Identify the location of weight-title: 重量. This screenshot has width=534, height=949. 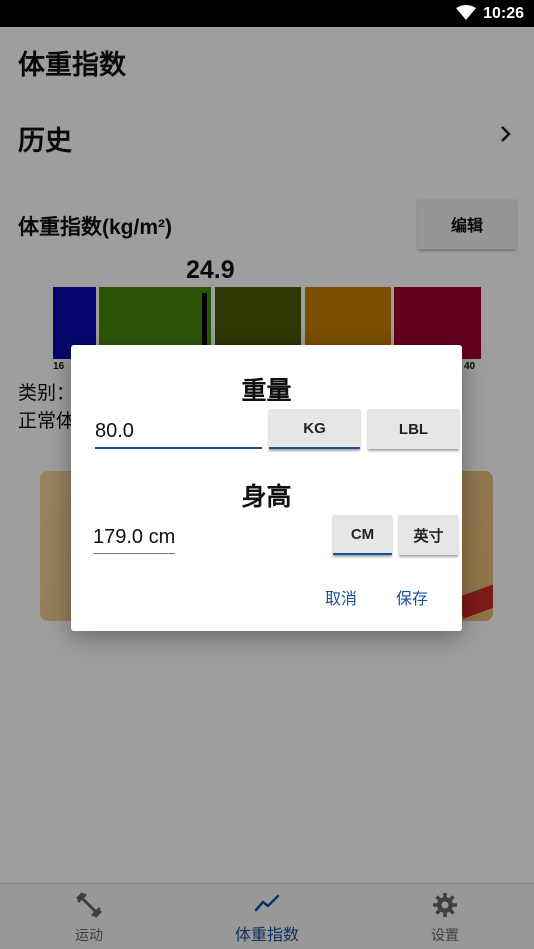
(266, 391).